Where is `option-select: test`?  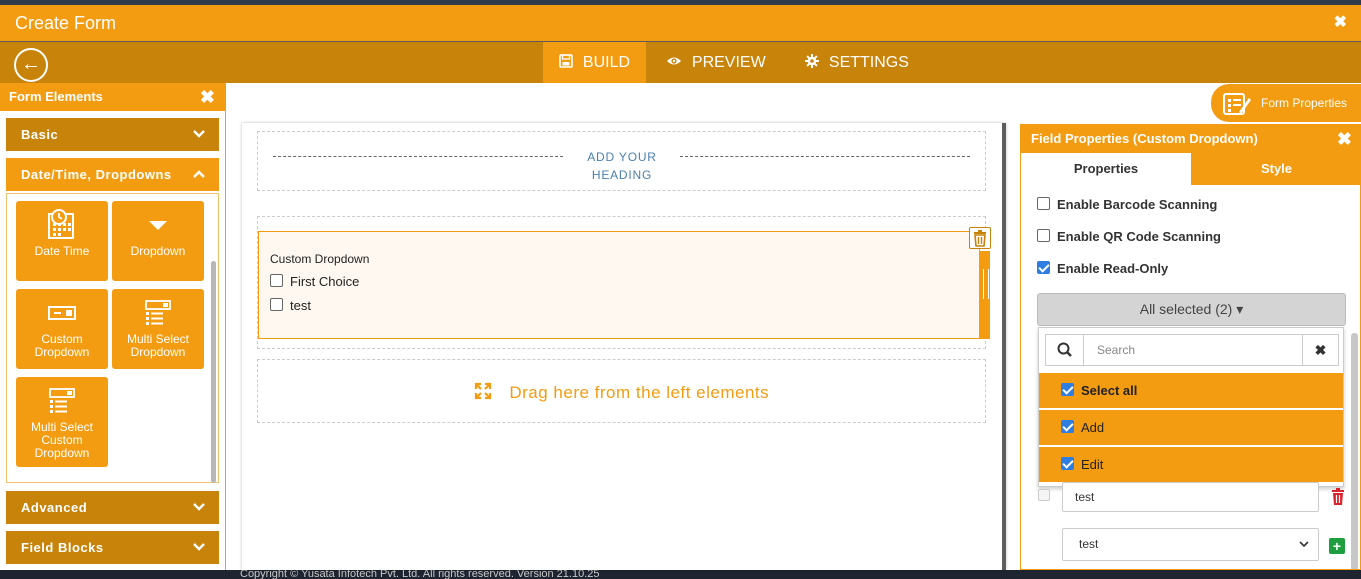 option-select: test is located at coordinates (1190, 544).